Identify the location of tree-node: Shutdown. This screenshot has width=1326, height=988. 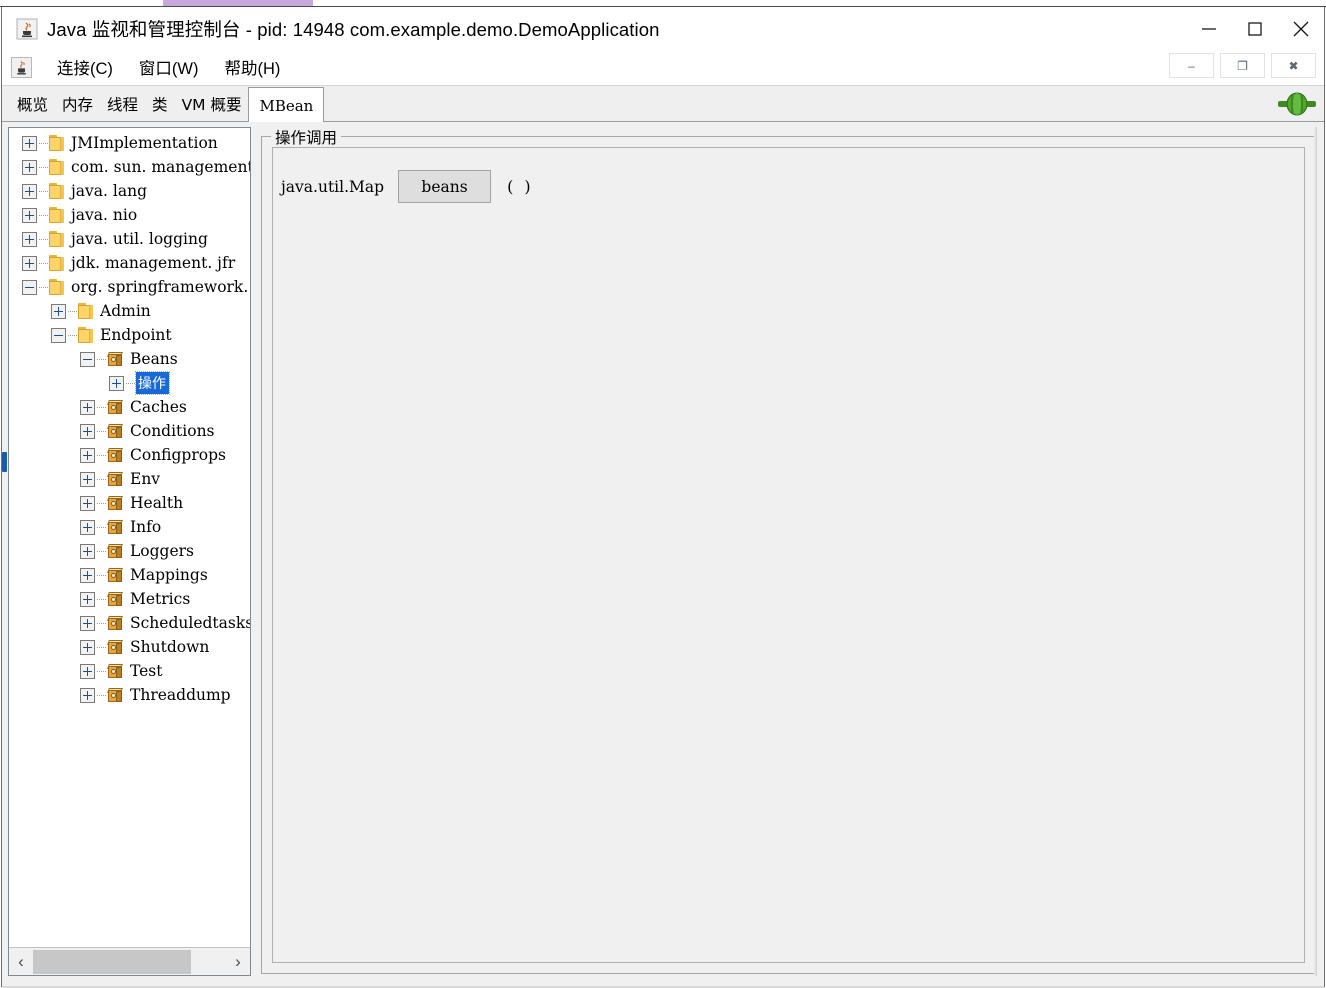
(129, 647).